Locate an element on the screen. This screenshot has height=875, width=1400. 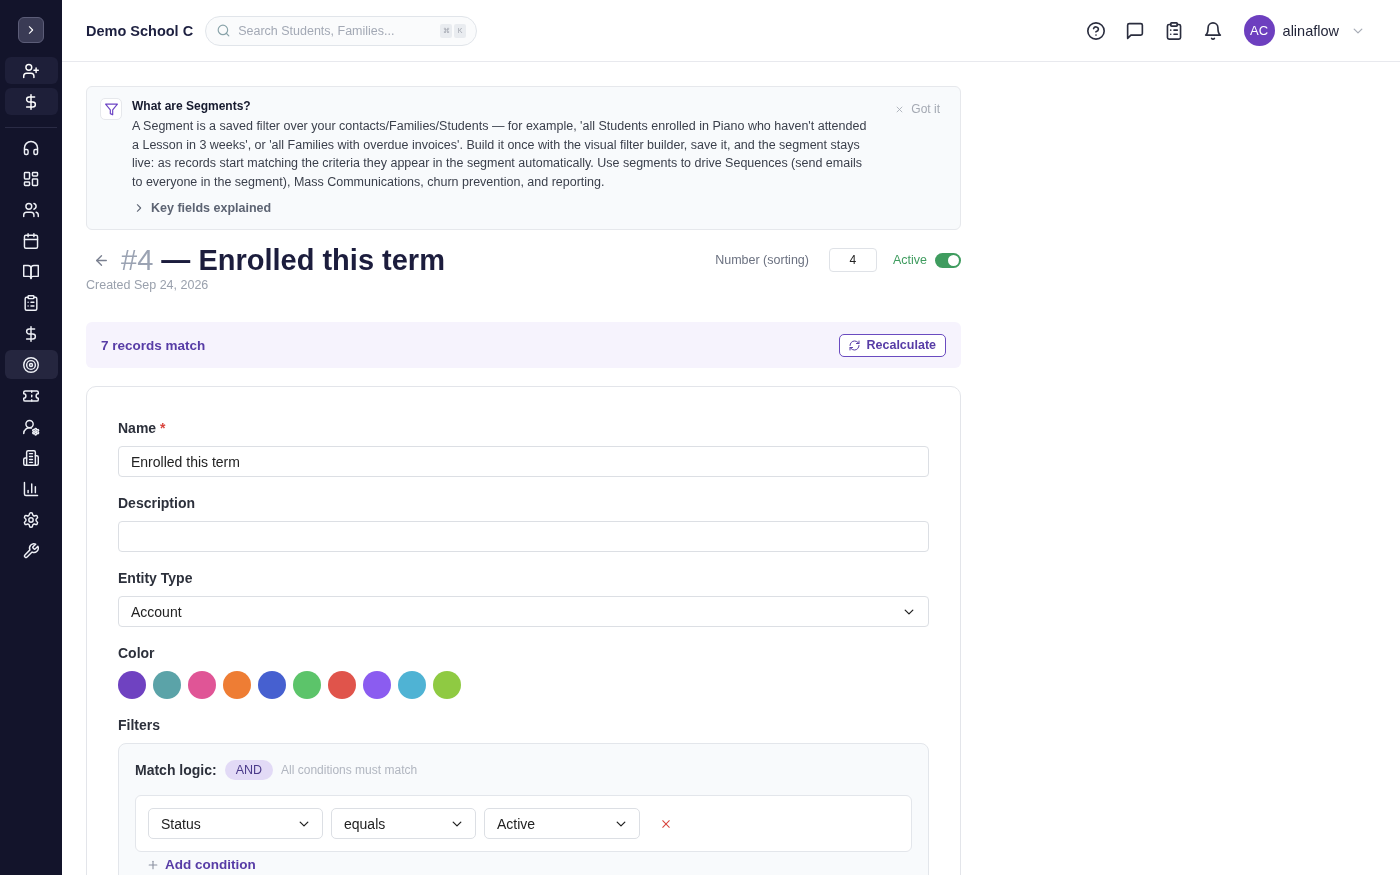
school-name: Demo School C is located at coordinates (140, 30).